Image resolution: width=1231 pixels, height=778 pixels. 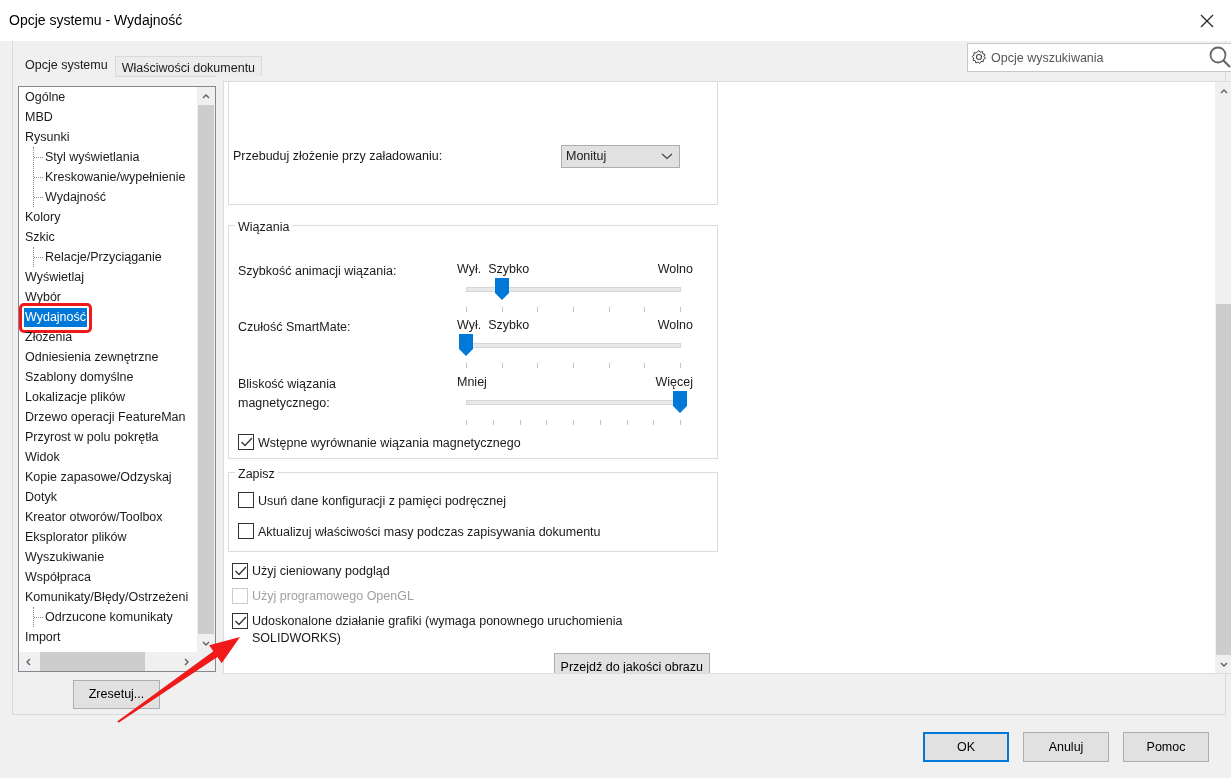 I want to click on caret-icon, so click(x=667, y=156).